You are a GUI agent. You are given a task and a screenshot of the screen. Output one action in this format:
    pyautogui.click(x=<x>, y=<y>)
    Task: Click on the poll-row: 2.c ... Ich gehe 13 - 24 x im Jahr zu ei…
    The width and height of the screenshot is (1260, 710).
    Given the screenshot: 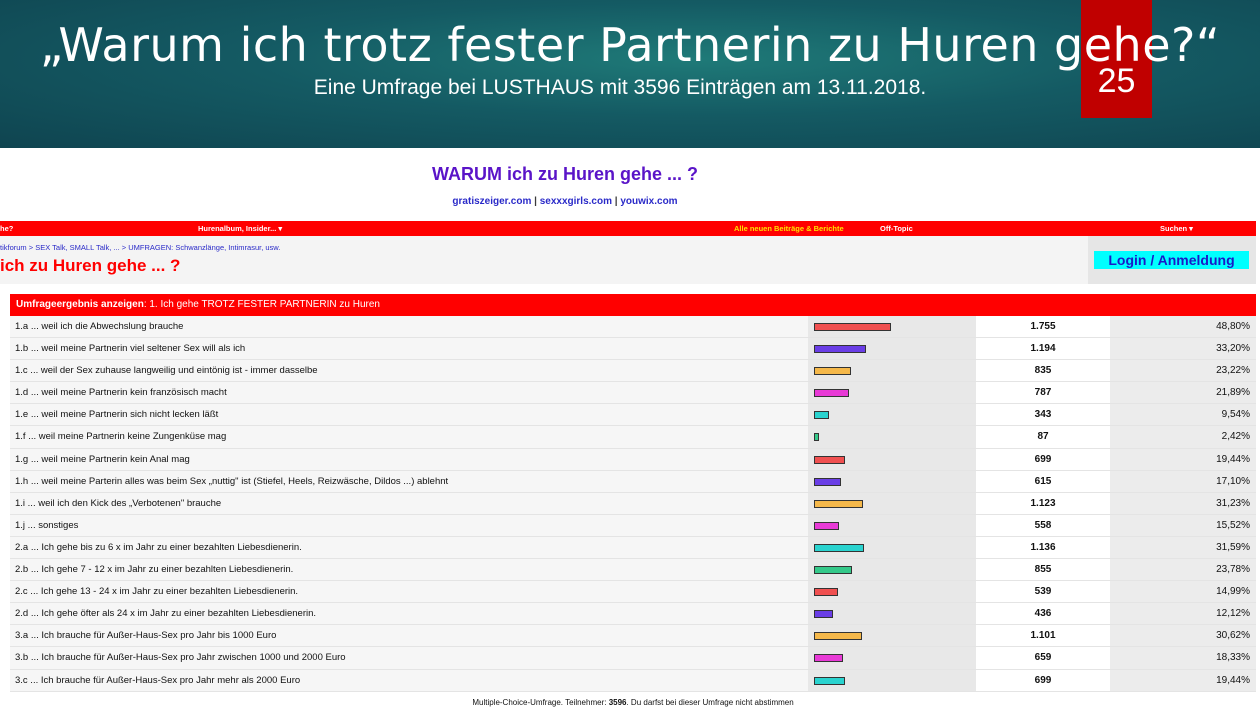 What is the action you would take?
    pyautogui.click(x=633, y=592)
    